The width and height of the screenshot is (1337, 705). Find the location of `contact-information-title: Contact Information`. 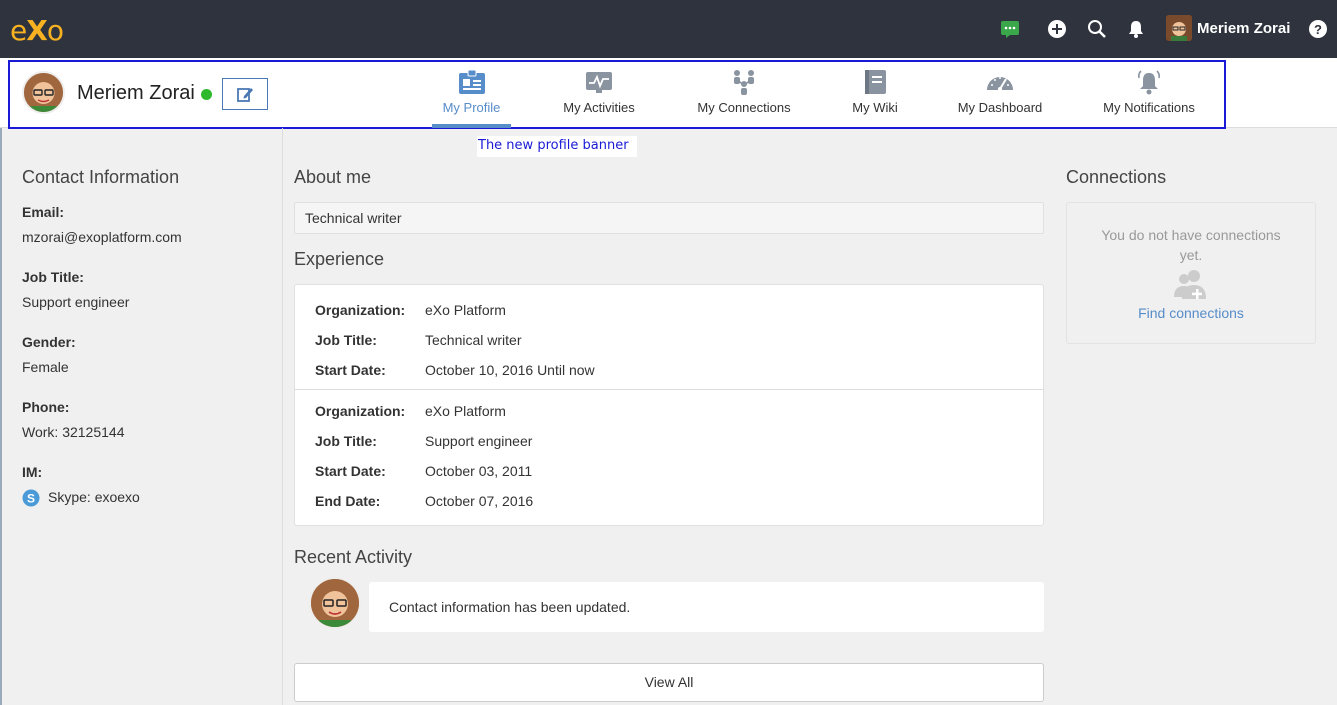

contact-information-title: Contact Information is located at coordinates (101, 177).